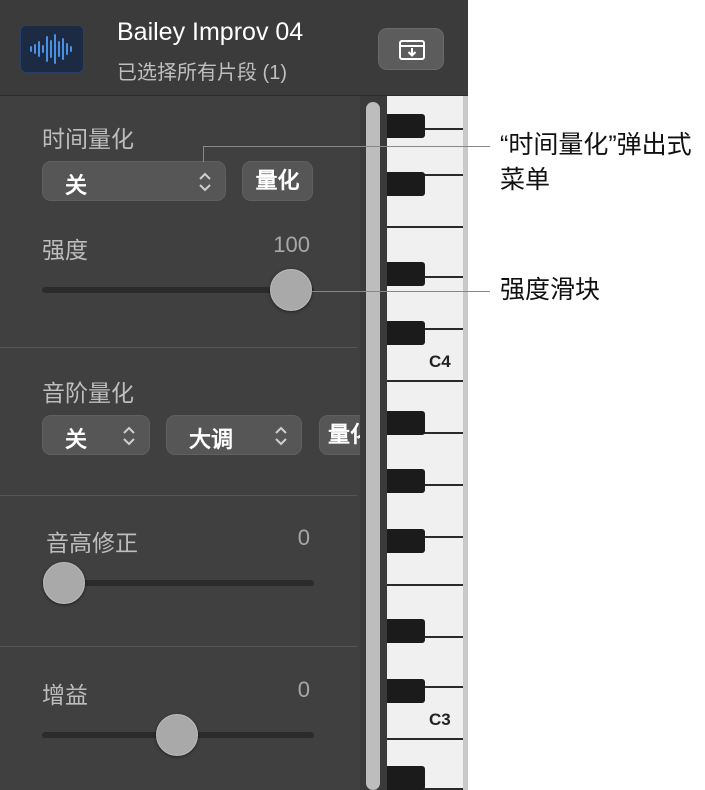 The image size is (705, 790). What do you see at coordinates (65, 250) in the screenshot?
I see `strength-label: 强度` at bounding box center [65, 250].